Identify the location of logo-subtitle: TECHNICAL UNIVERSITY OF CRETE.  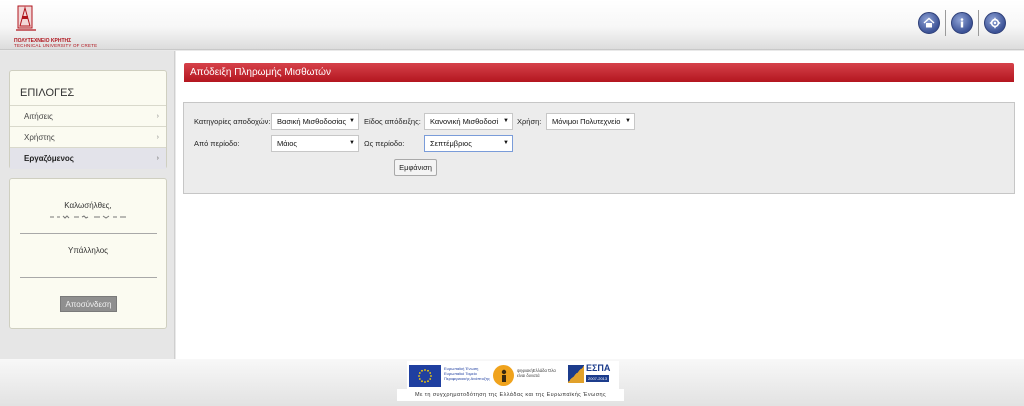
(56, 45).